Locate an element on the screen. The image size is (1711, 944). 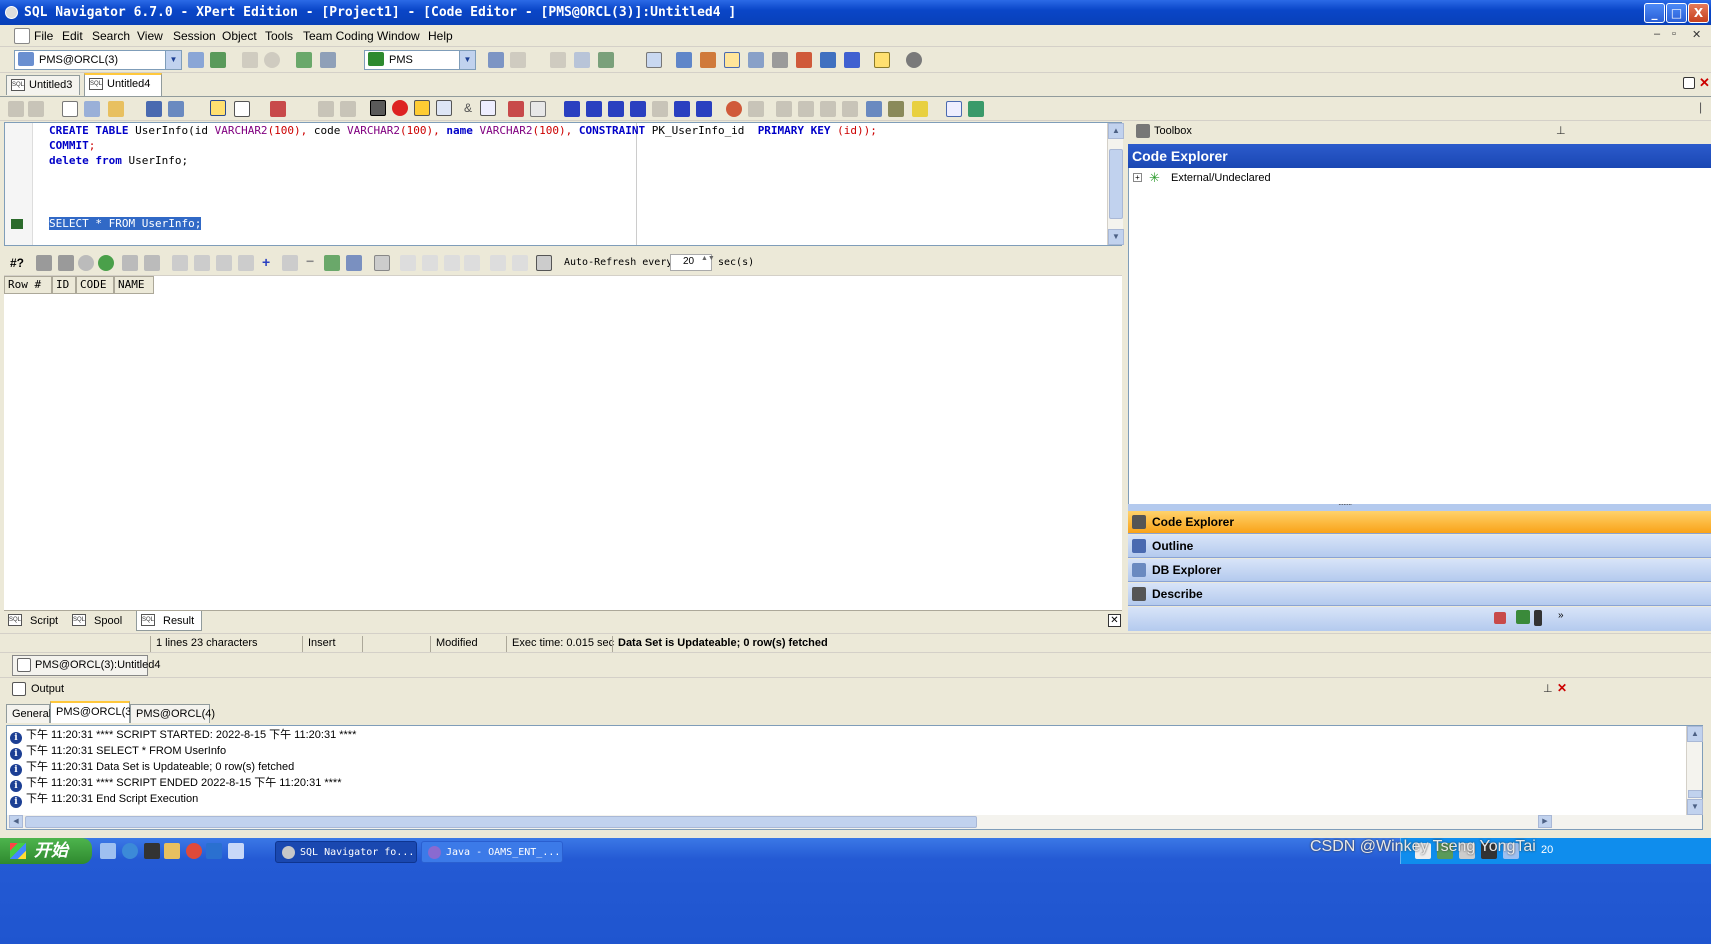
next-record-icon is located at coordinates (224, 263).